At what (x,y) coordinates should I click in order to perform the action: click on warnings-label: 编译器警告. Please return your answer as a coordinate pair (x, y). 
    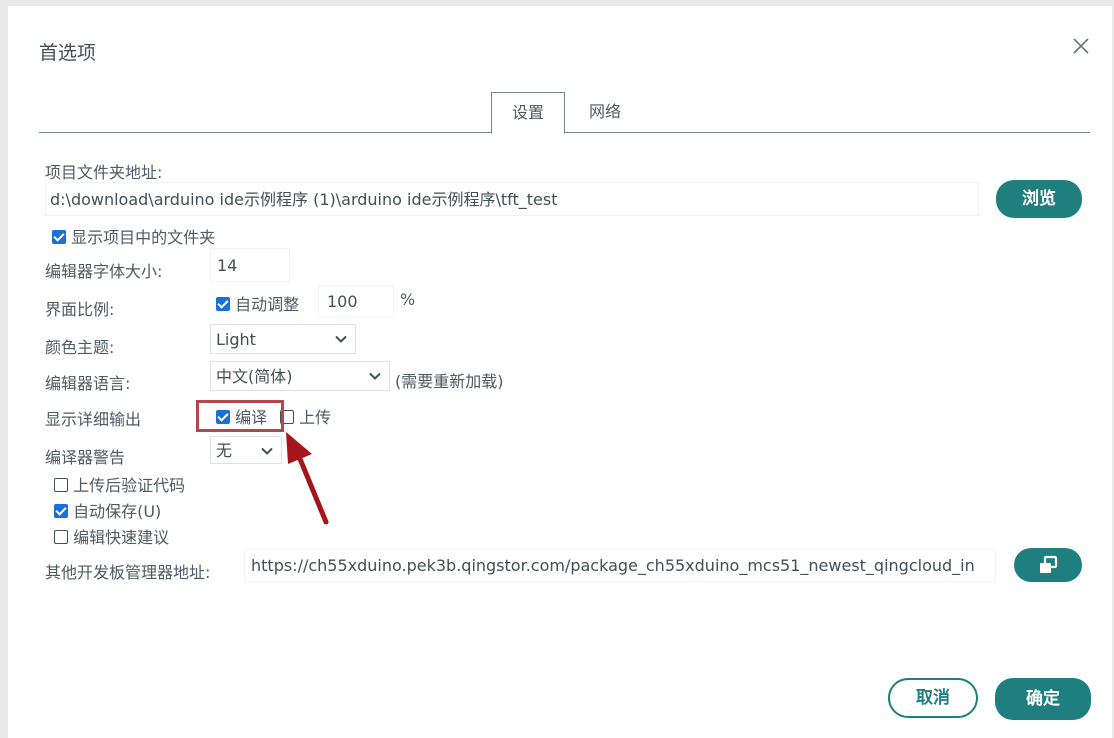
    Looking at the image, I should click on (85, 457).